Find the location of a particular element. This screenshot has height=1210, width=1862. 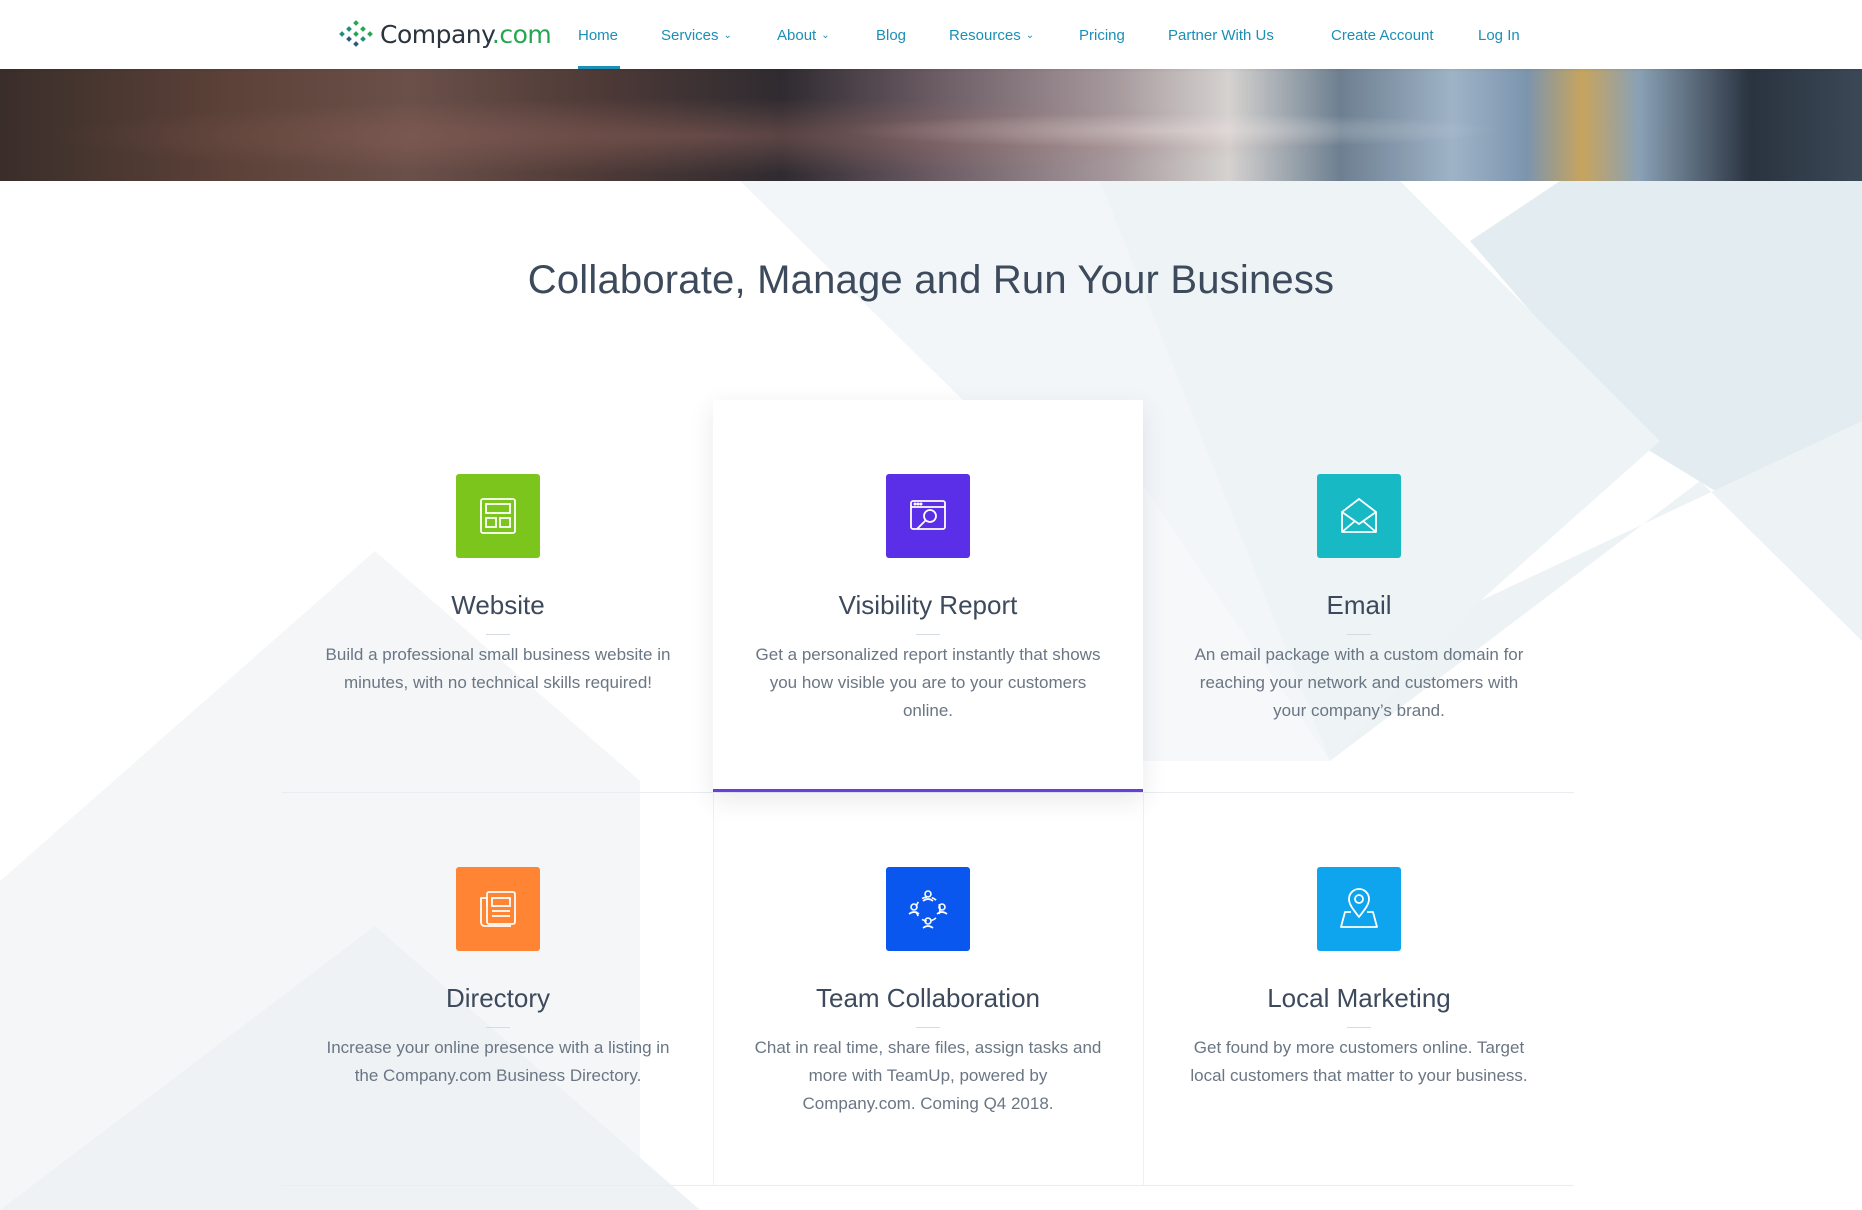

map-pin-icon is located at coordinates (1359, 909).